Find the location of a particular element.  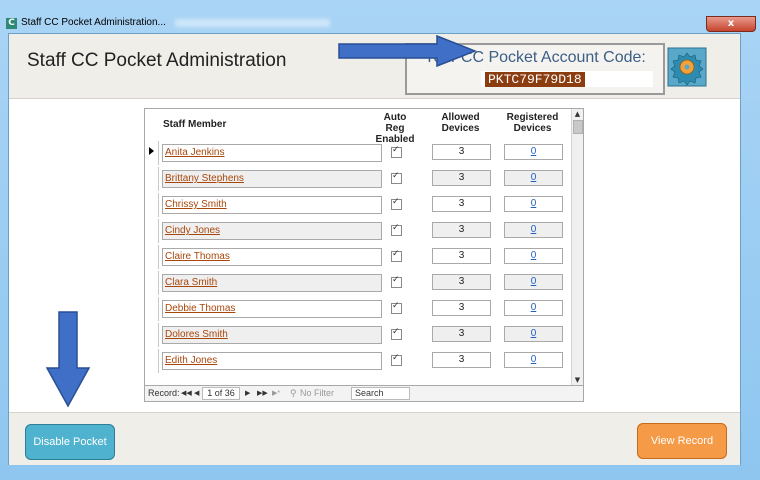

staff-name-link: Cindy Jones is located at coordinates (272, 231).